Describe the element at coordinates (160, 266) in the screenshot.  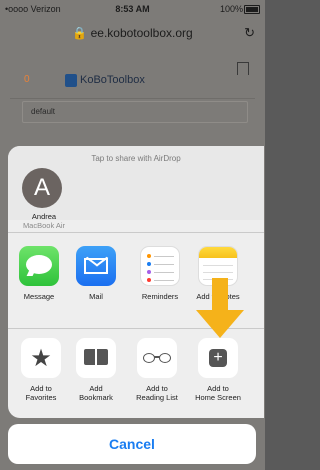
I see `reminders-icon` at that location.